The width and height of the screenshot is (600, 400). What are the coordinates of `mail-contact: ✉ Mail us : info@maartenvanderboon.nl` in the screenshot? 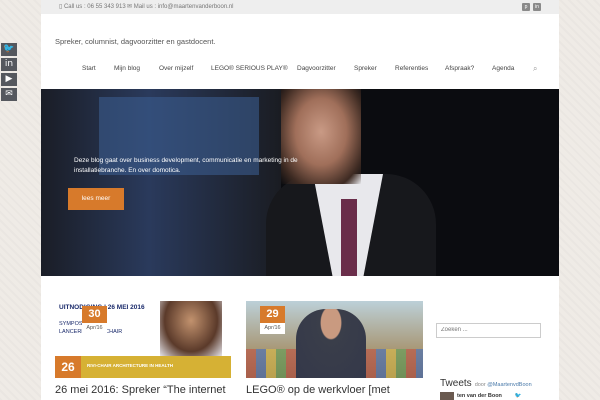 It's located at (180, 6).